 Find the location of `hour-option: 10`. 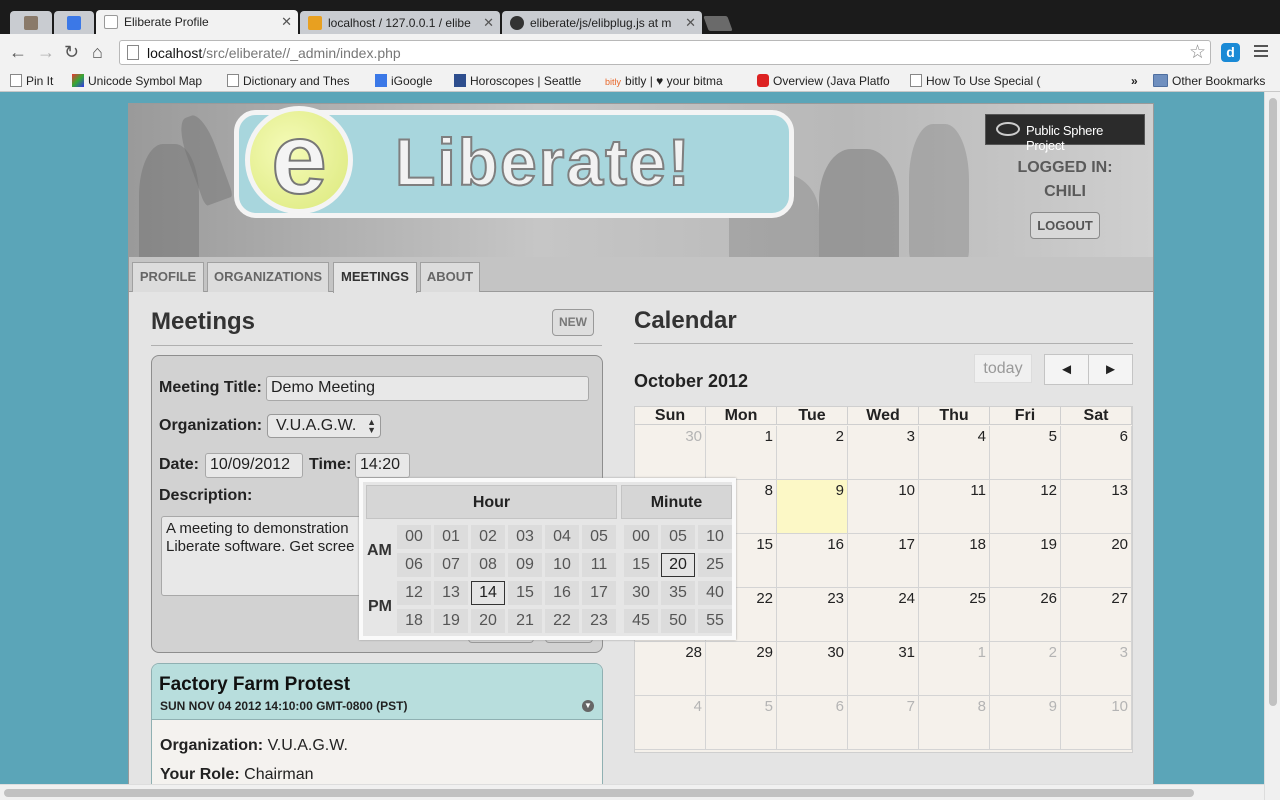

hour-option: 10 is located at coordinates (562, 565).